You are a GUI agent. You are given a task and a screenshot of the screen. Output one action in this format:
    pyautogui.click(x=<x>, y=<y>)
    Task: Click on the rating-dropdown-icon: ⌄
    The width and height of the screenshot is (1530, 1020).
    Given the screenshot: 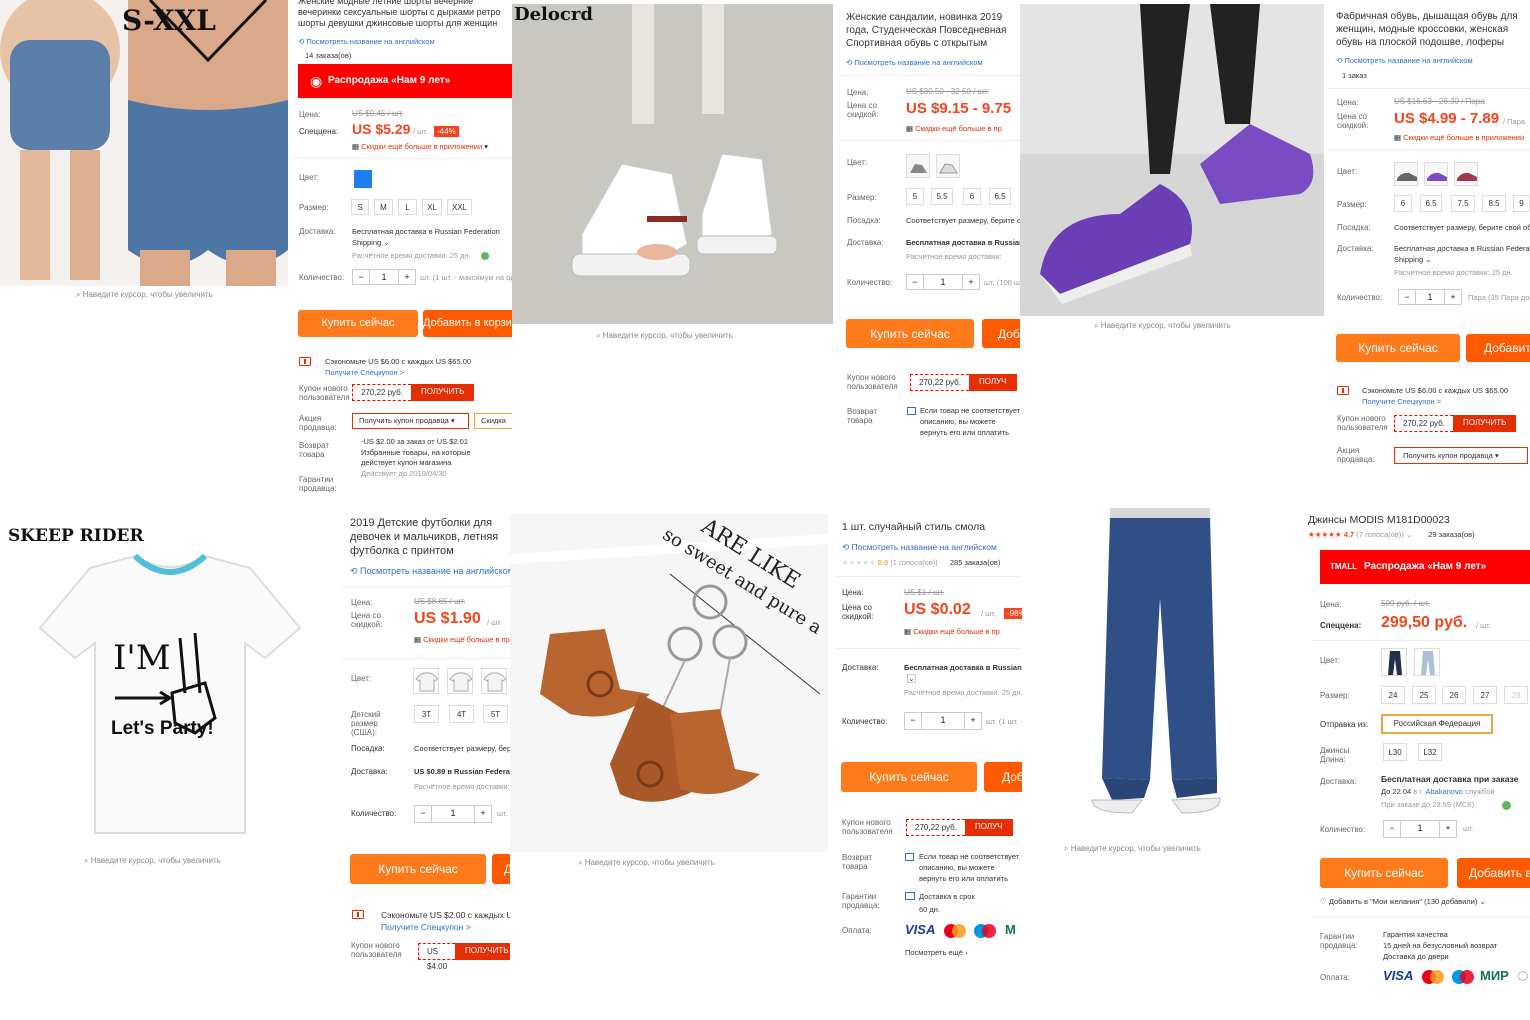 What is the action you would take?
    pyautogui.click(x=1409, y=534)
    